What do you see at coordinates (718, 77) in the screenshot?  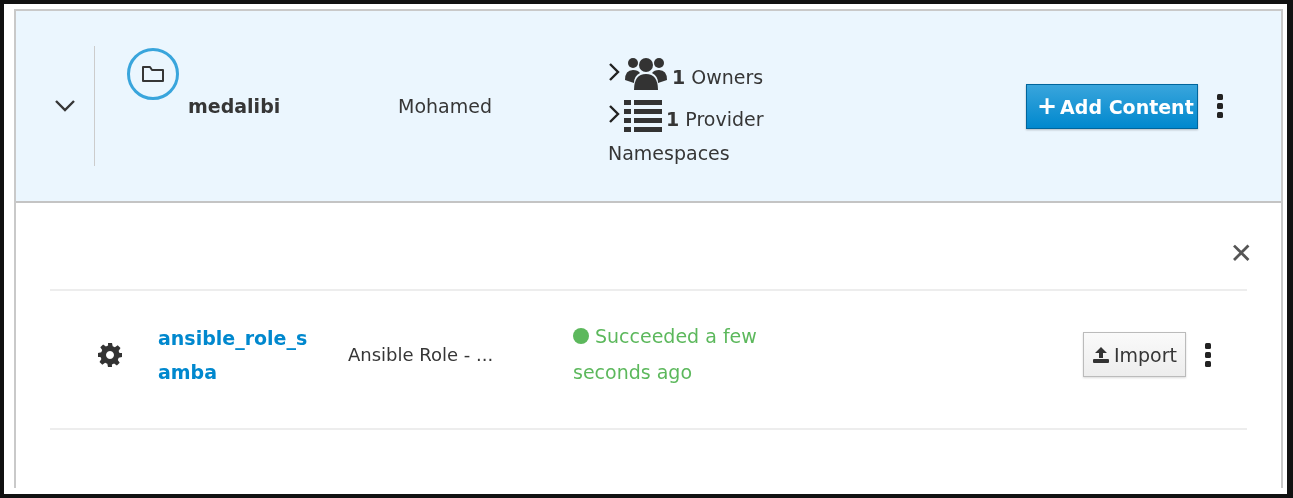 I see `owners-count: 1 Owners` at bounding box center [718, 77].